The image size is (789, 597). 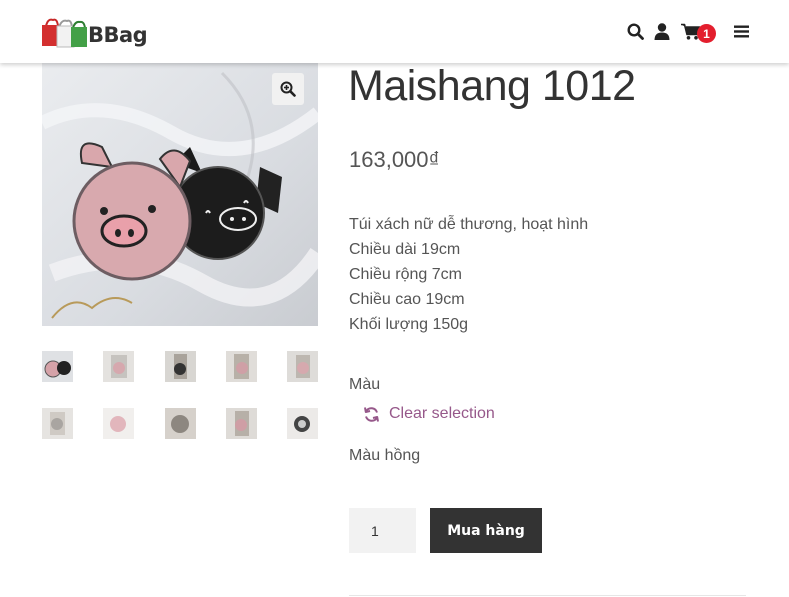 I want to click on user-icon, so click(x=662, y=31).